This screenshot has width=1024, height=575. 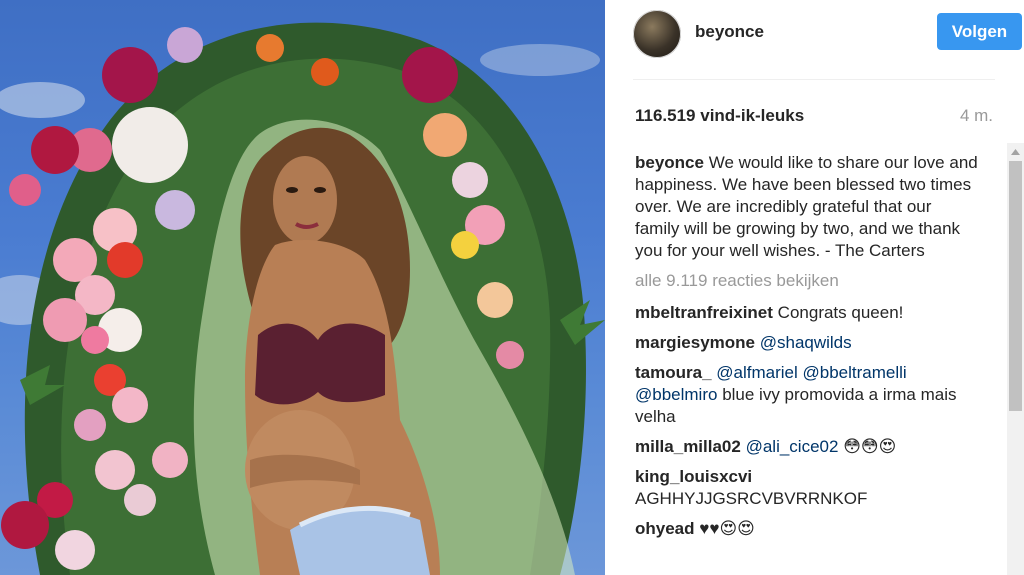 I want to click on comment-author: margiesymone, so click(x=695, y=342).